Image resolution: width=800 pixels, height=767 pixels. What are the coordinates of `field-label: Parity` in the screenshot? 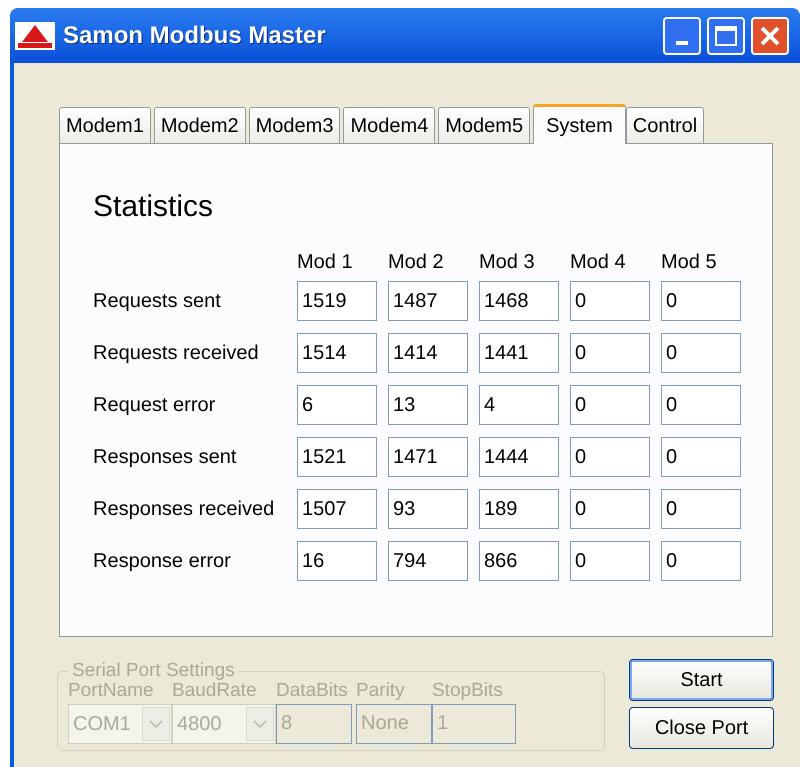 It's located at (381, 690).